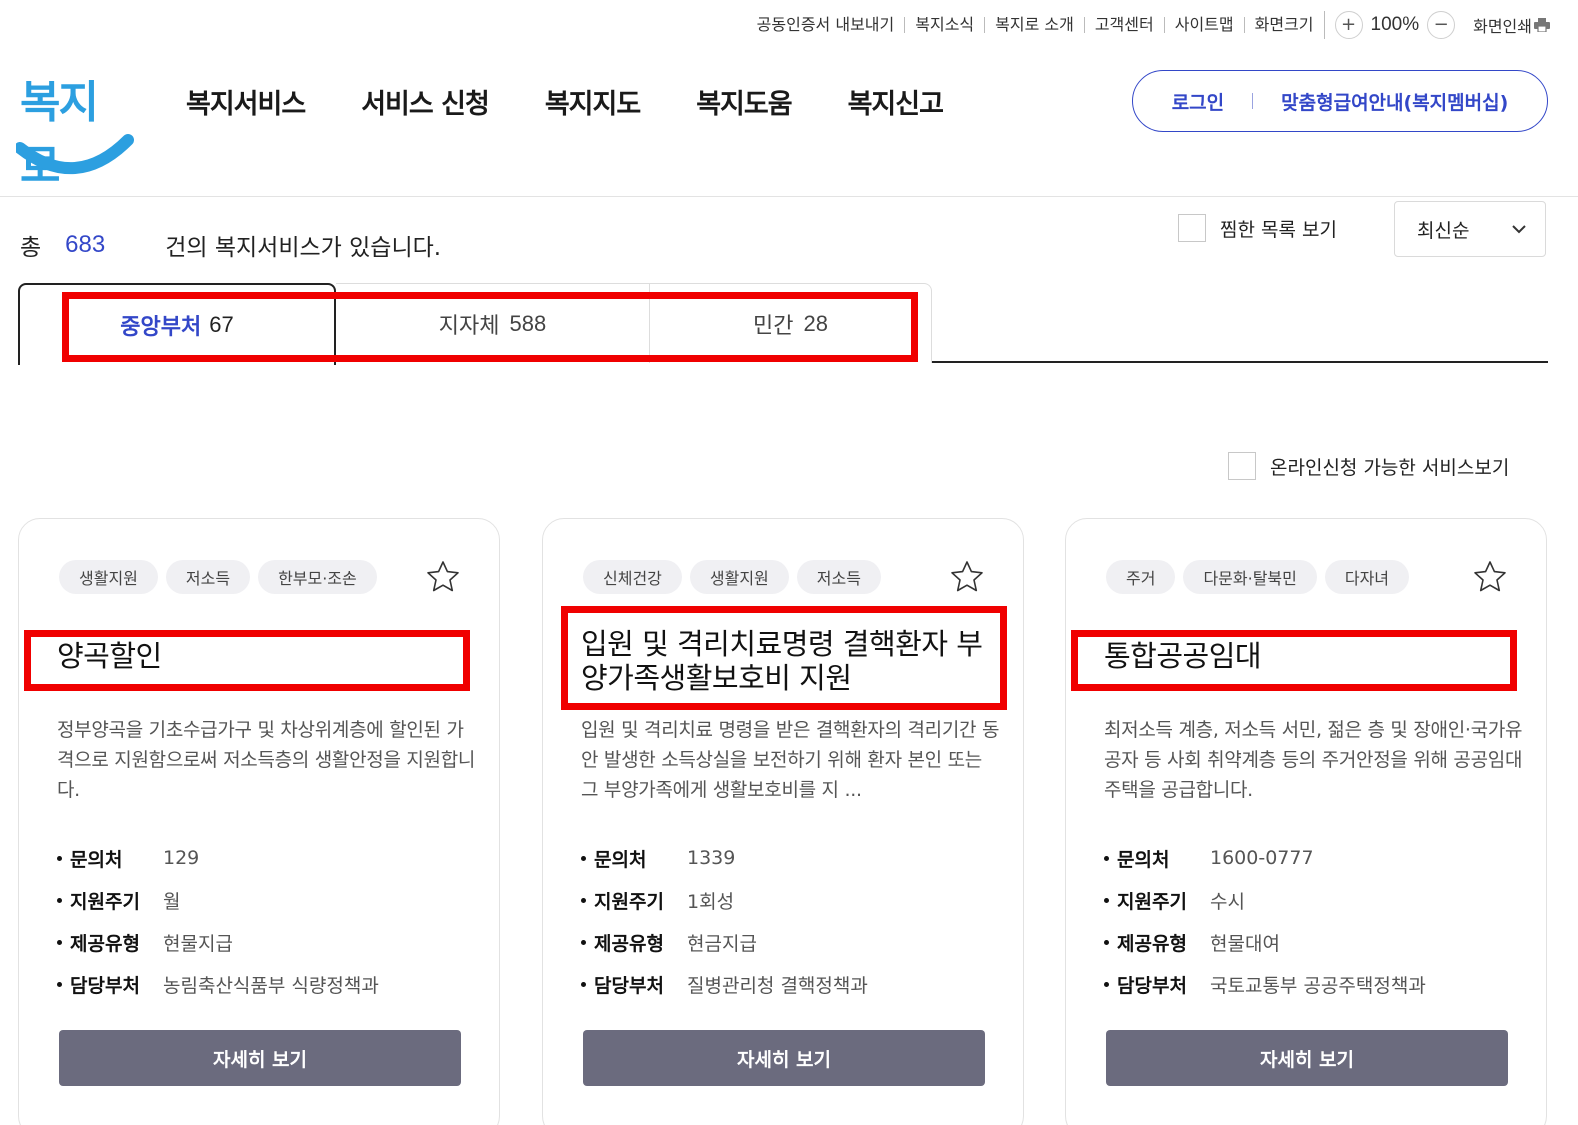 The width and height of the screenshot is (1578, 1125). What do you see at coordinates (1034, 25) in the screenshot?
I see `about-link: 복지로 소개` at bounding box center [1034, 25].